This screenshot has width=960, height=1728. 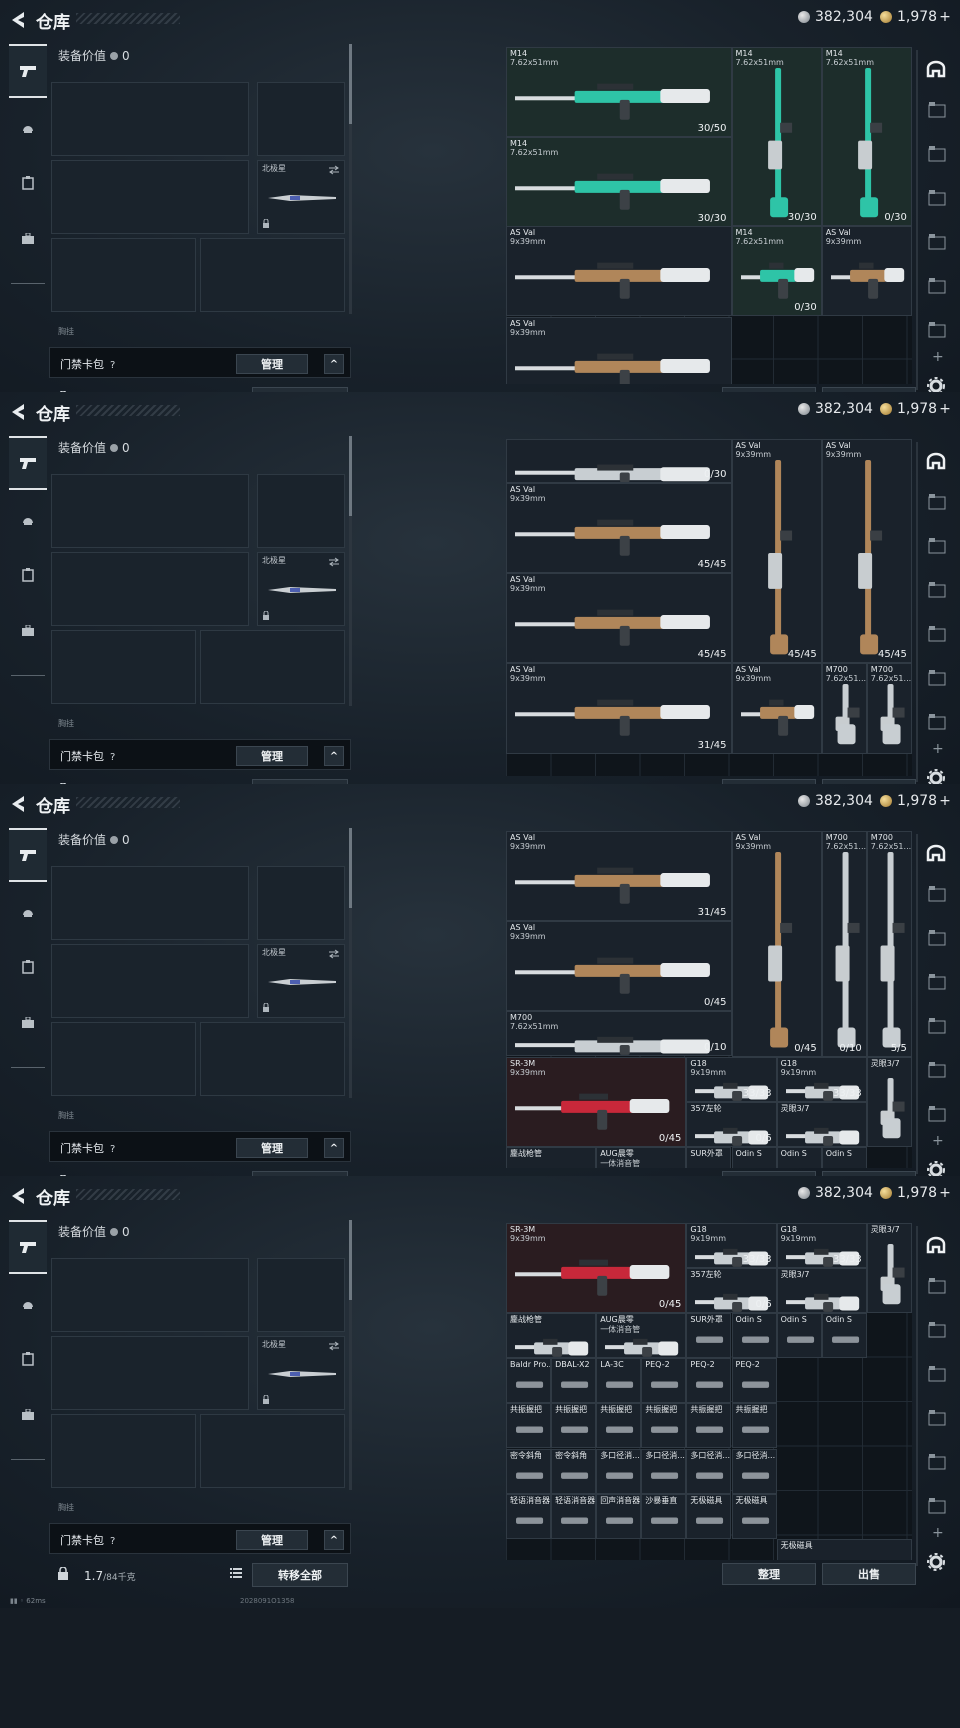 What do you see at coordinates (529, 1516) in the screenshot?
I see `stash-item: 轻语消音器` at bounding box center [529, 1516].